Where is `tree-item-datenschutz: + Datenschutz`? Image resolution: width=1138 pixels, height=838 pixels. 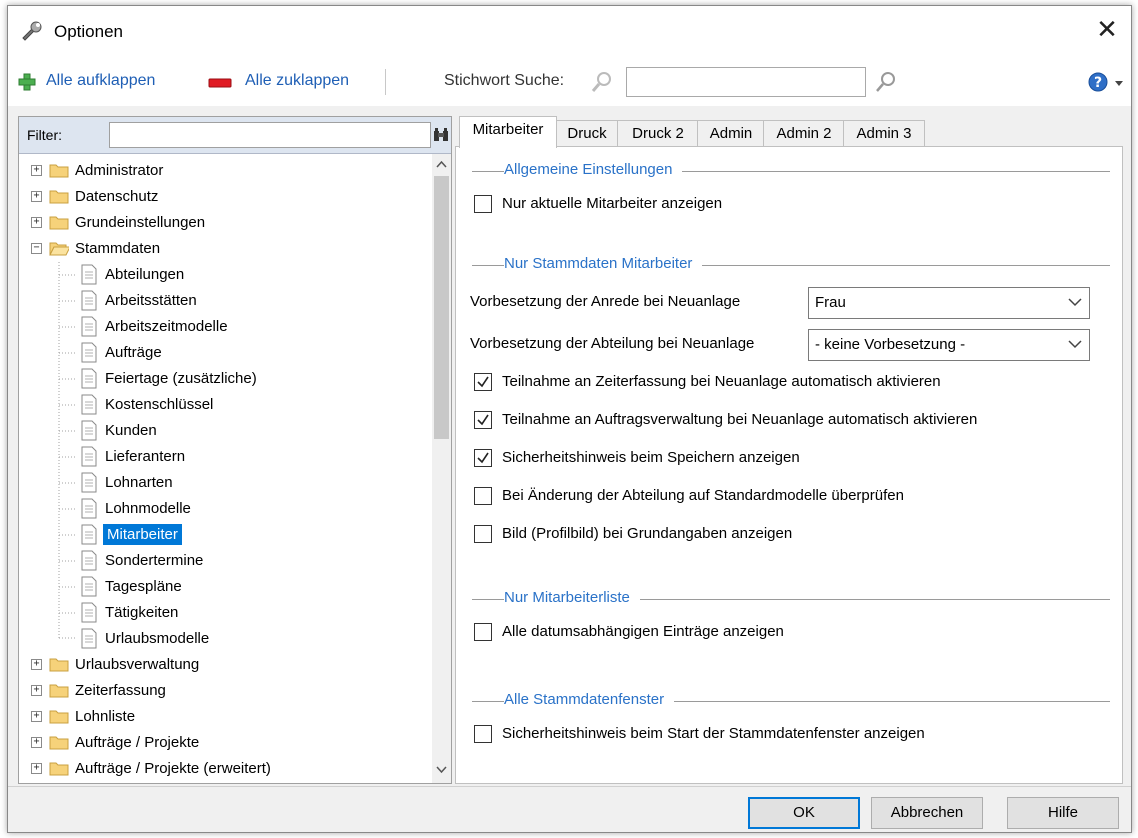 tree-item-datenschutz: + Datenschutz is located at coordinates (219, 197).